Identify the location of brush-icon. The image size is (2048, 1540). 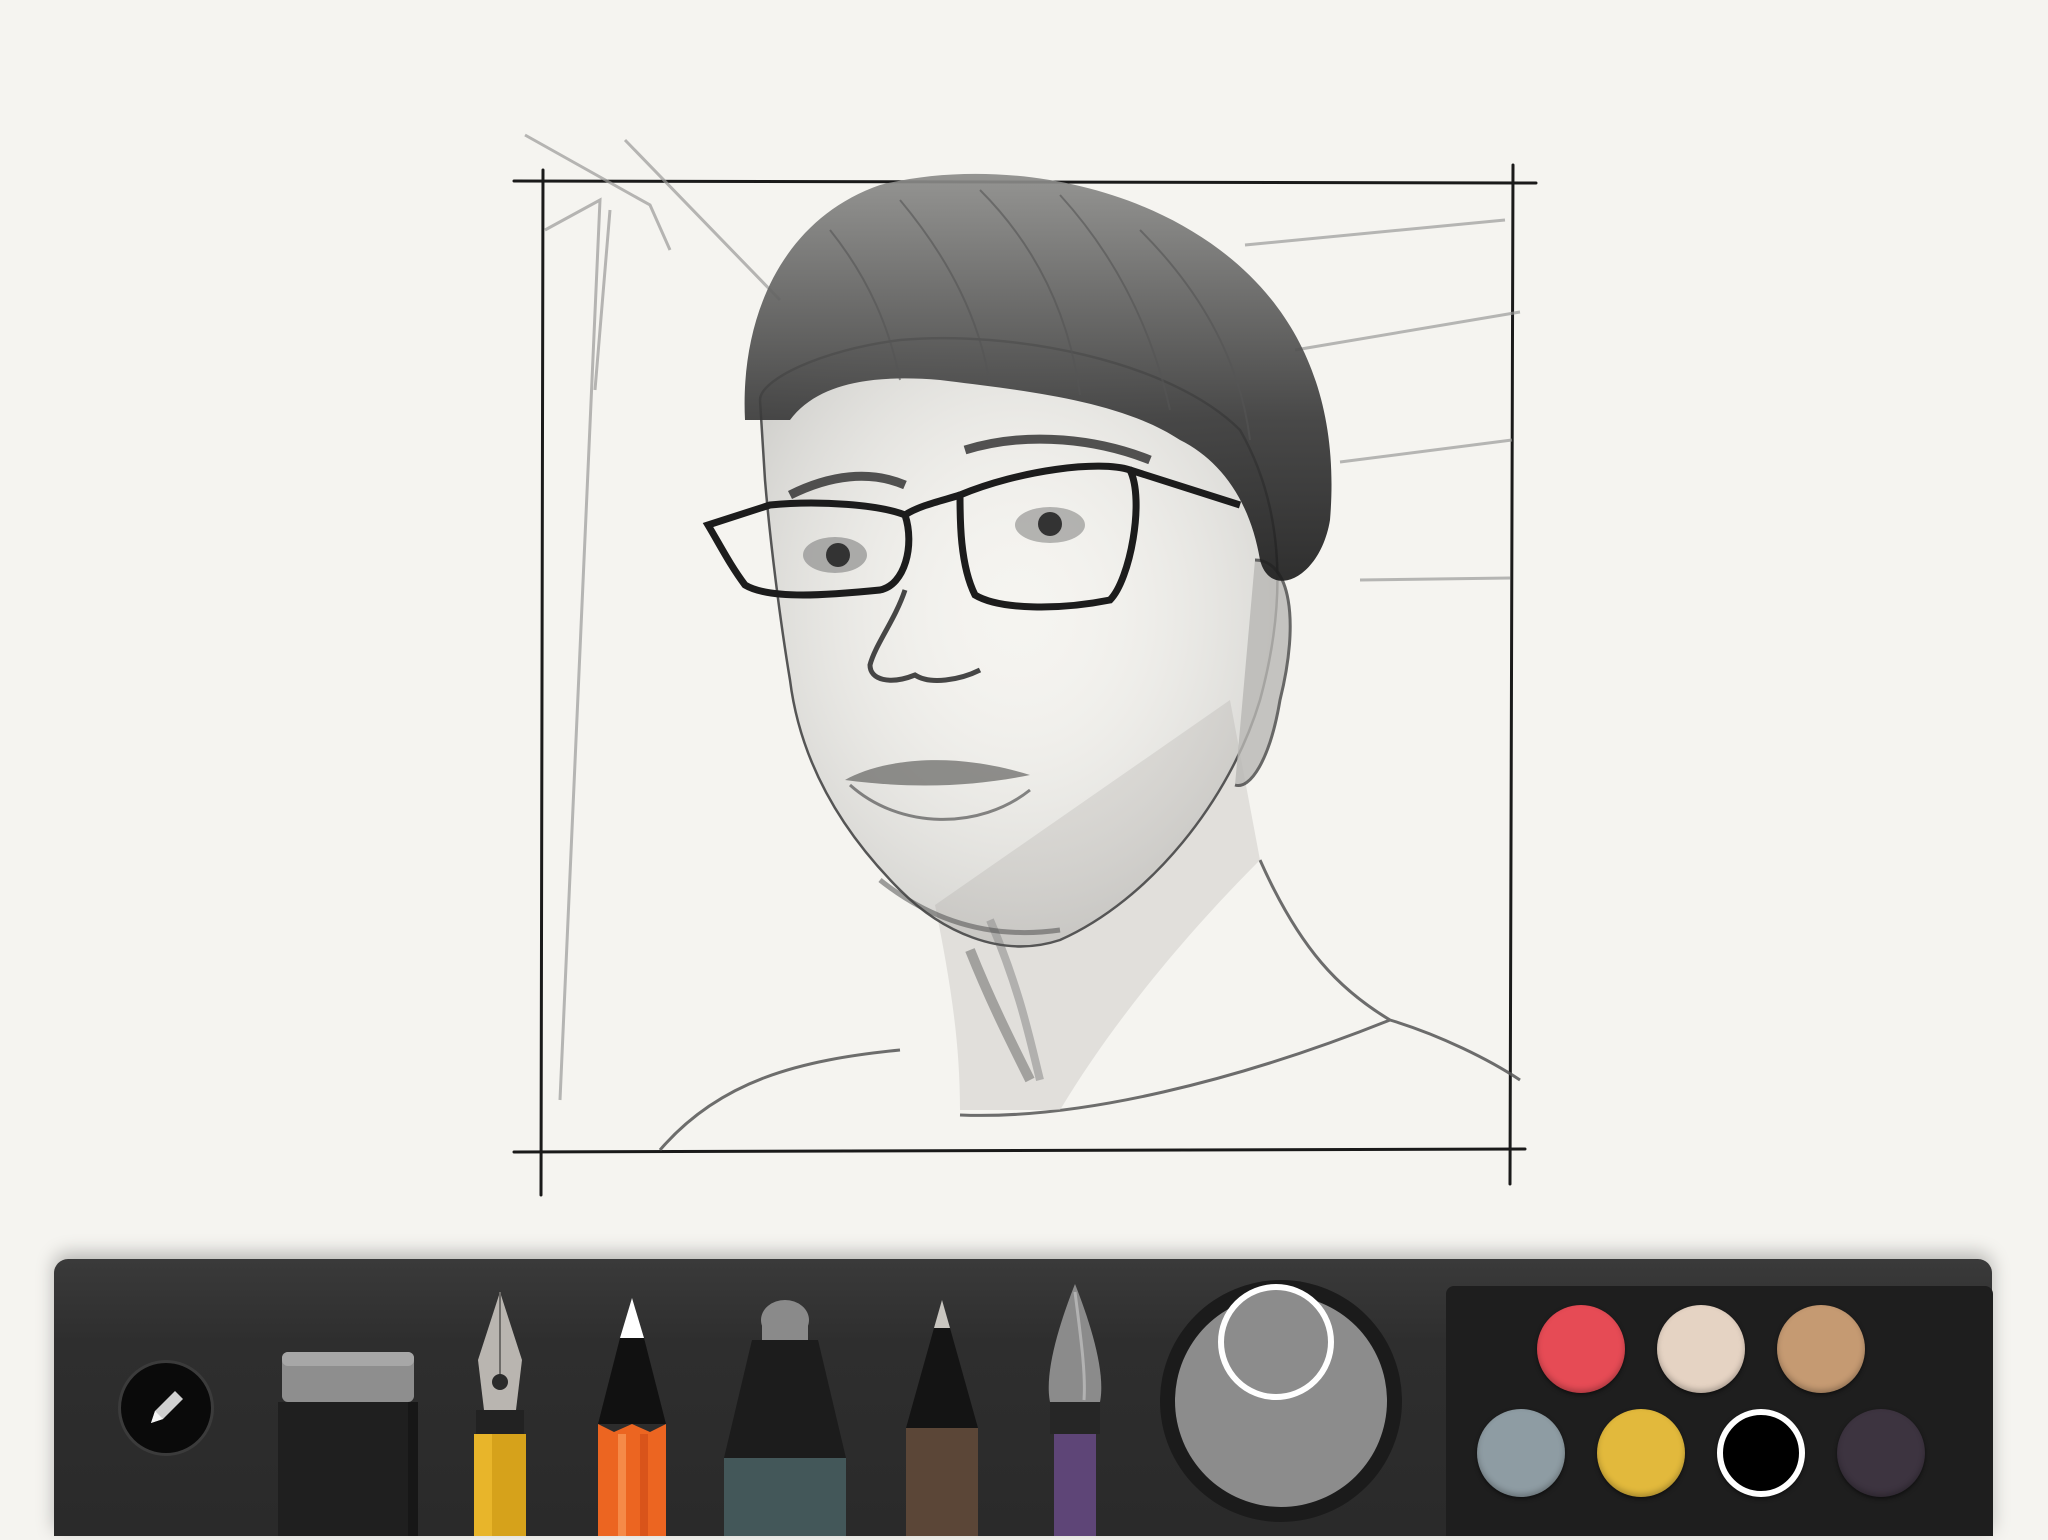
(1075, 1410).